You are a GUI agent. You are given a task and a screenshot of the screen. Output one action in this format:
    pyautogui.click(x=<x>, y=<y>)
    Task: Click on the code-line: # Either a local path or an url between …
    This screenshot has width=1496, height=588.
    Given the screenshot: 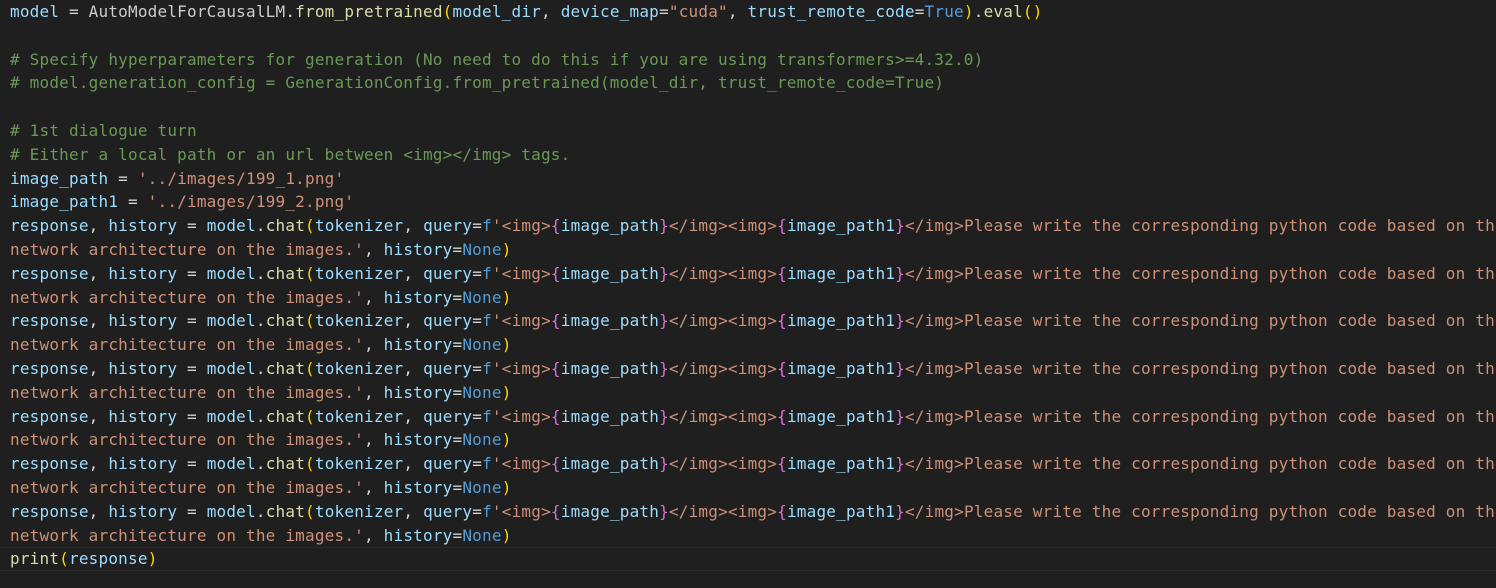 What is the action you would take?
    pyautogui.click(x=748, y=155)
    